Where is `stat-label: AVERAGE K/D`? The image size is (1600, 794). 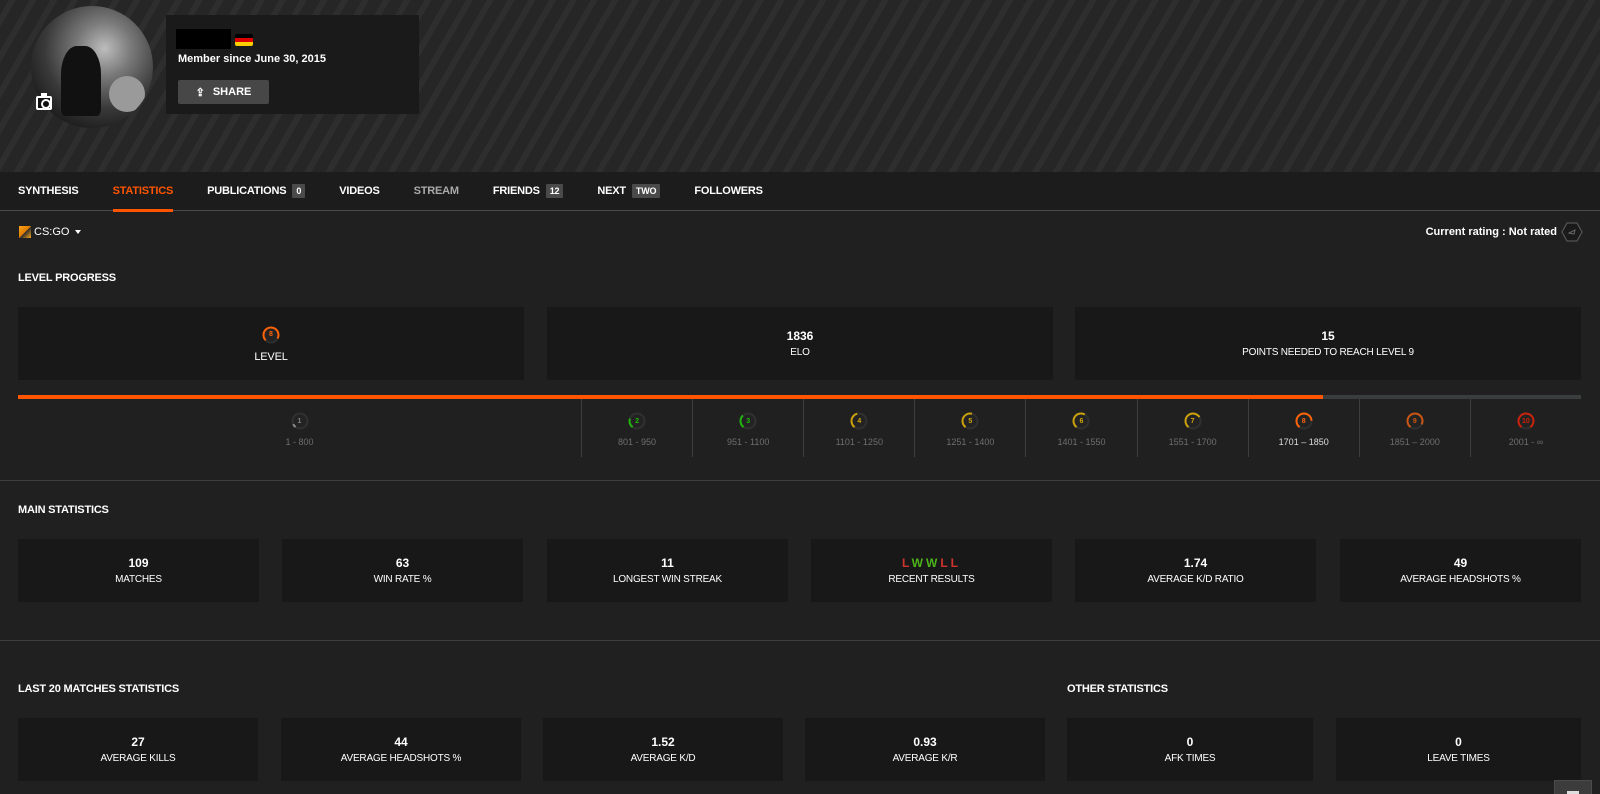 stat-label: AVERAGE K/D is located at coordinates (663, 758).